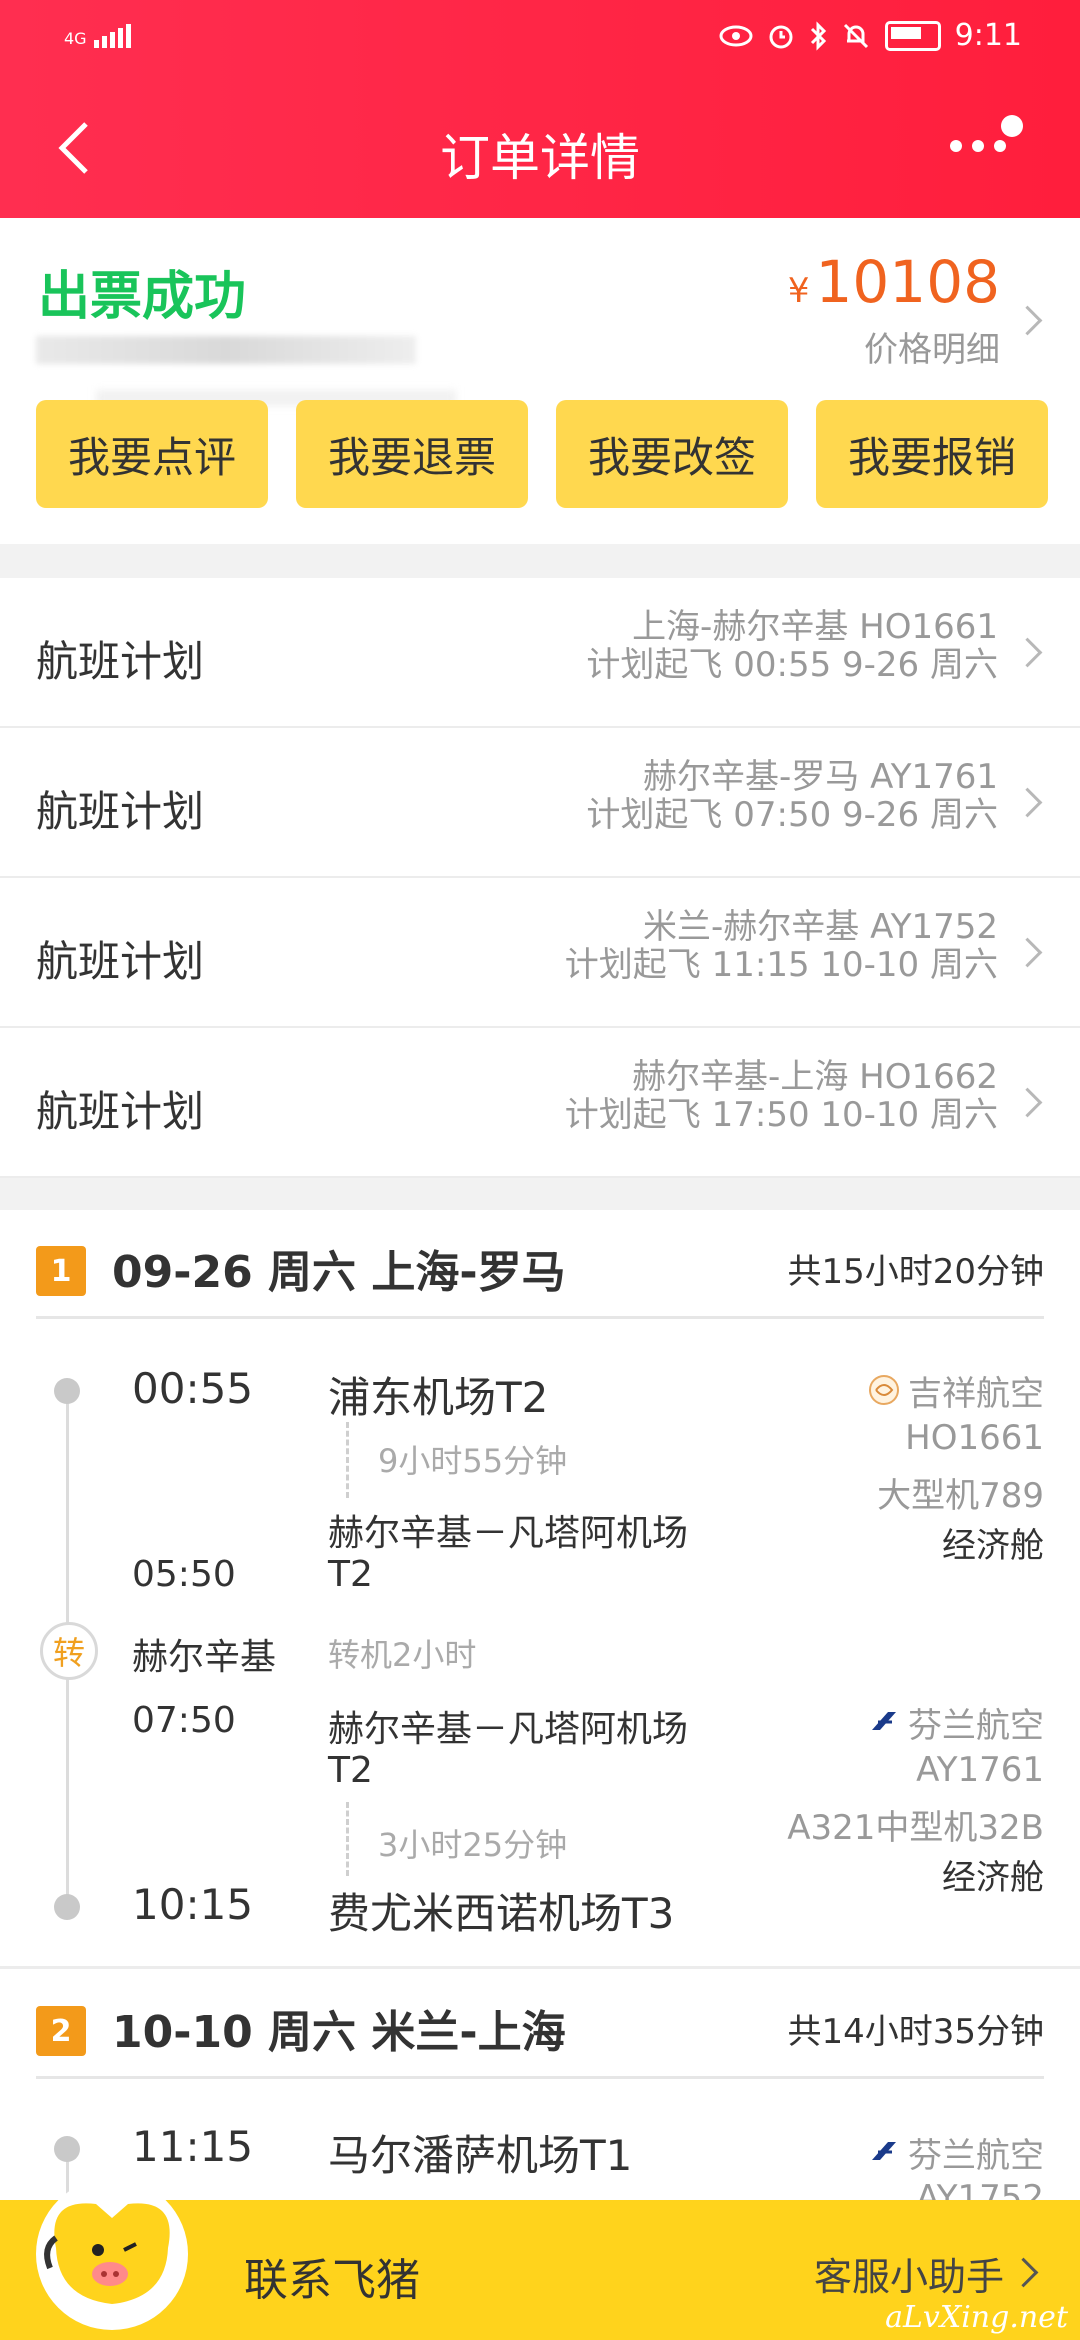 This screenshot has width=1080, height=2340. I want to click on segment-header: 2 10-10 周六 米兰-上海 共14小时35分钟, so click(540, 2024).